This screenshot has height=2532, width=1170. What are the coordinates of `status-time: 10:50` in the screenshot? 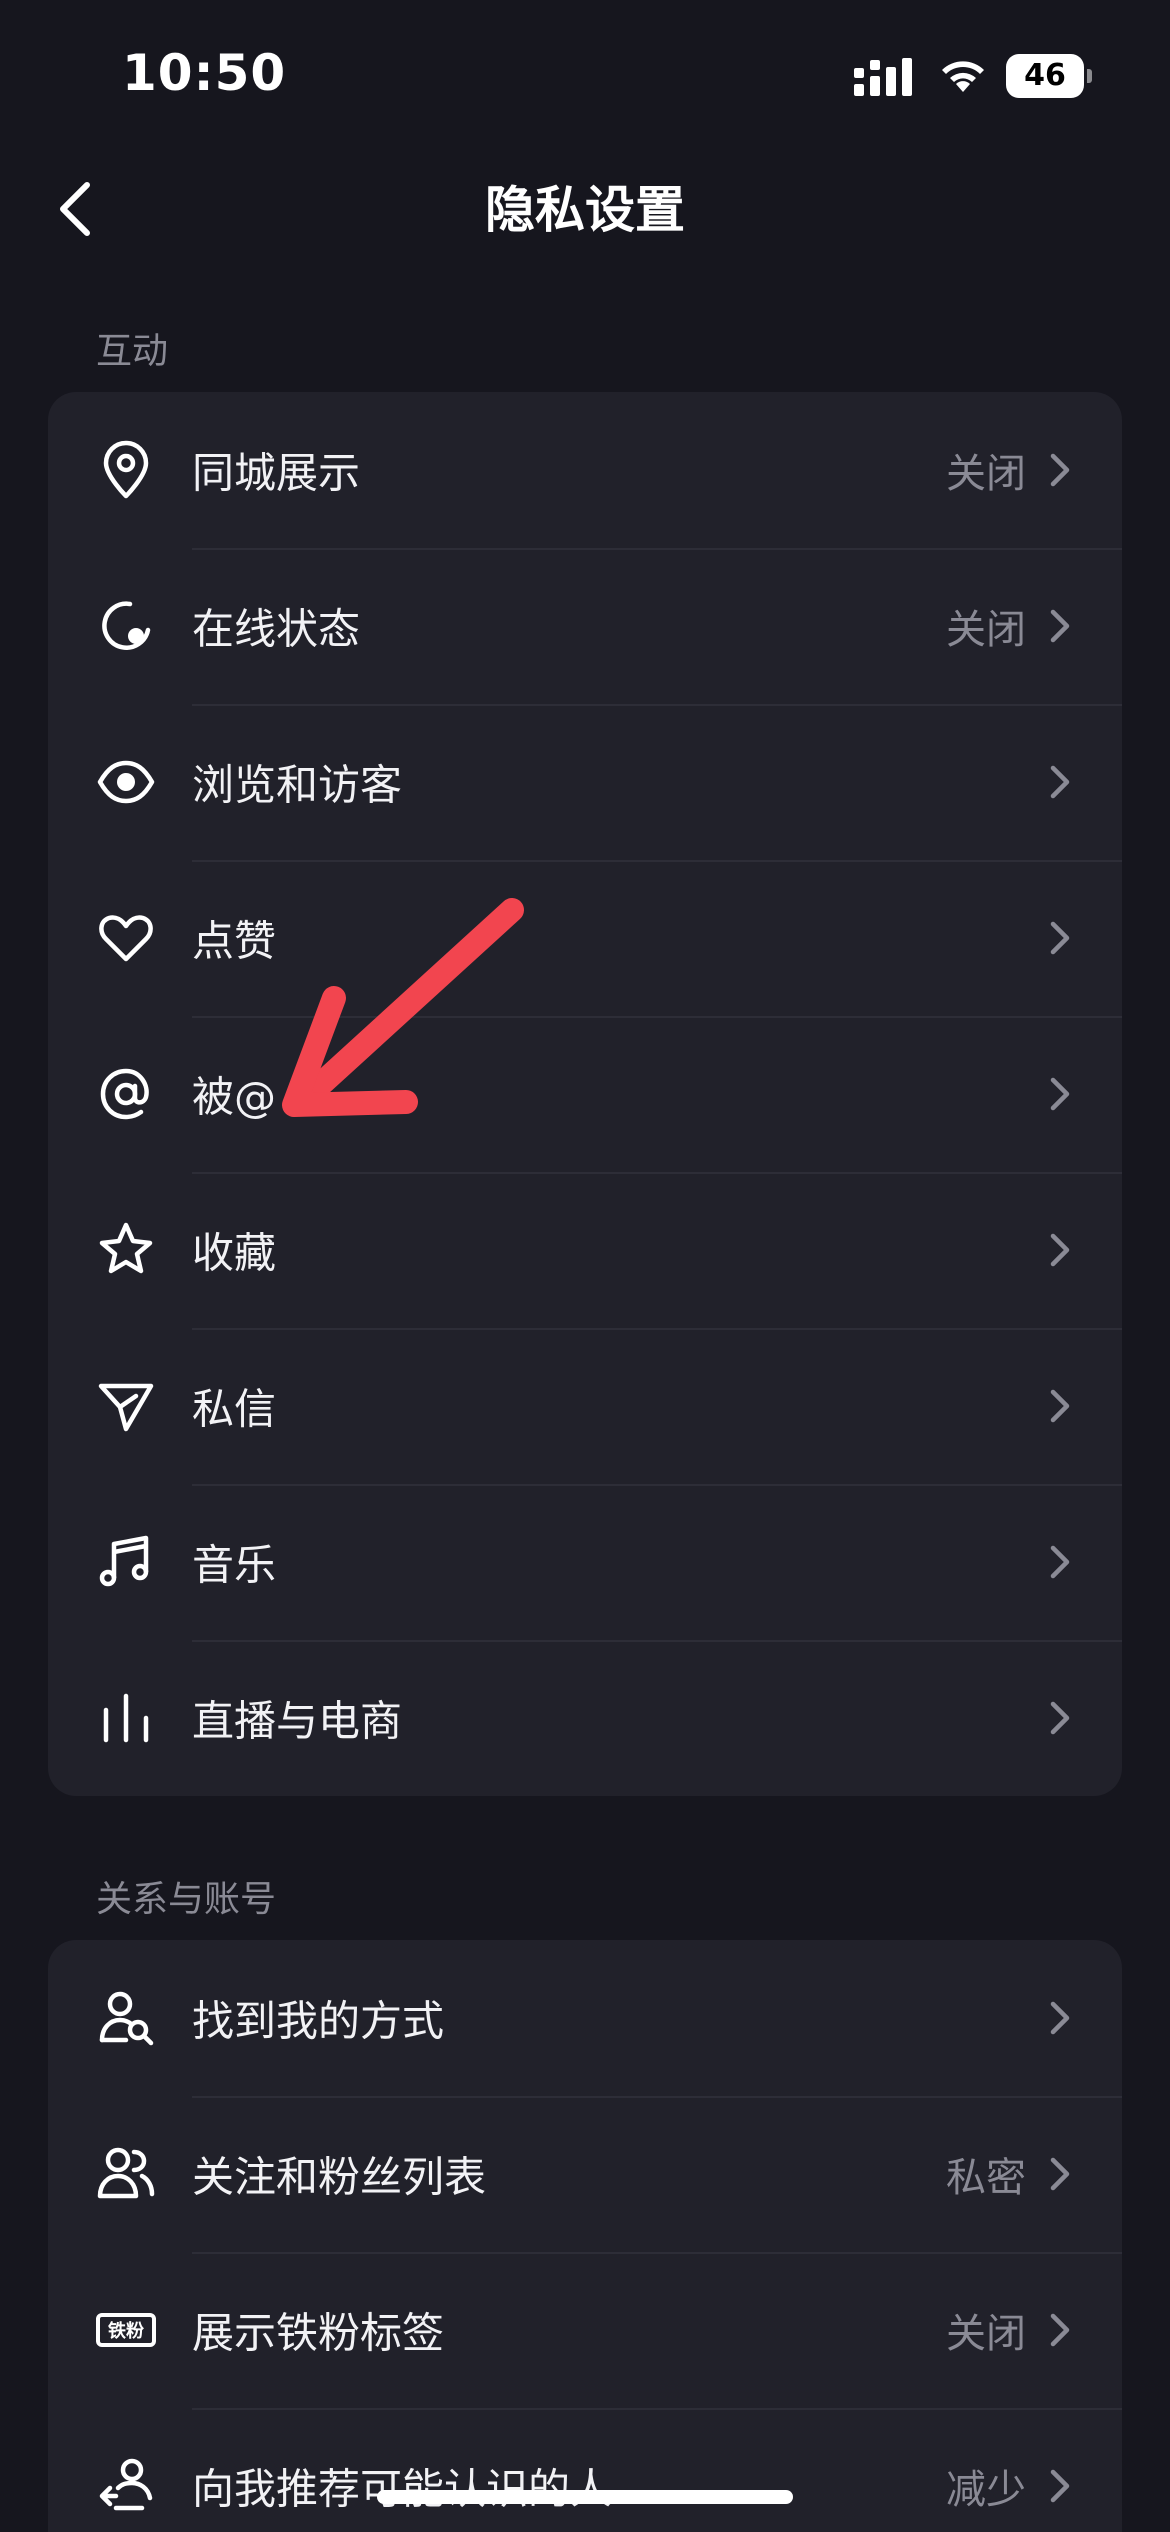 It's located at (204, 73).